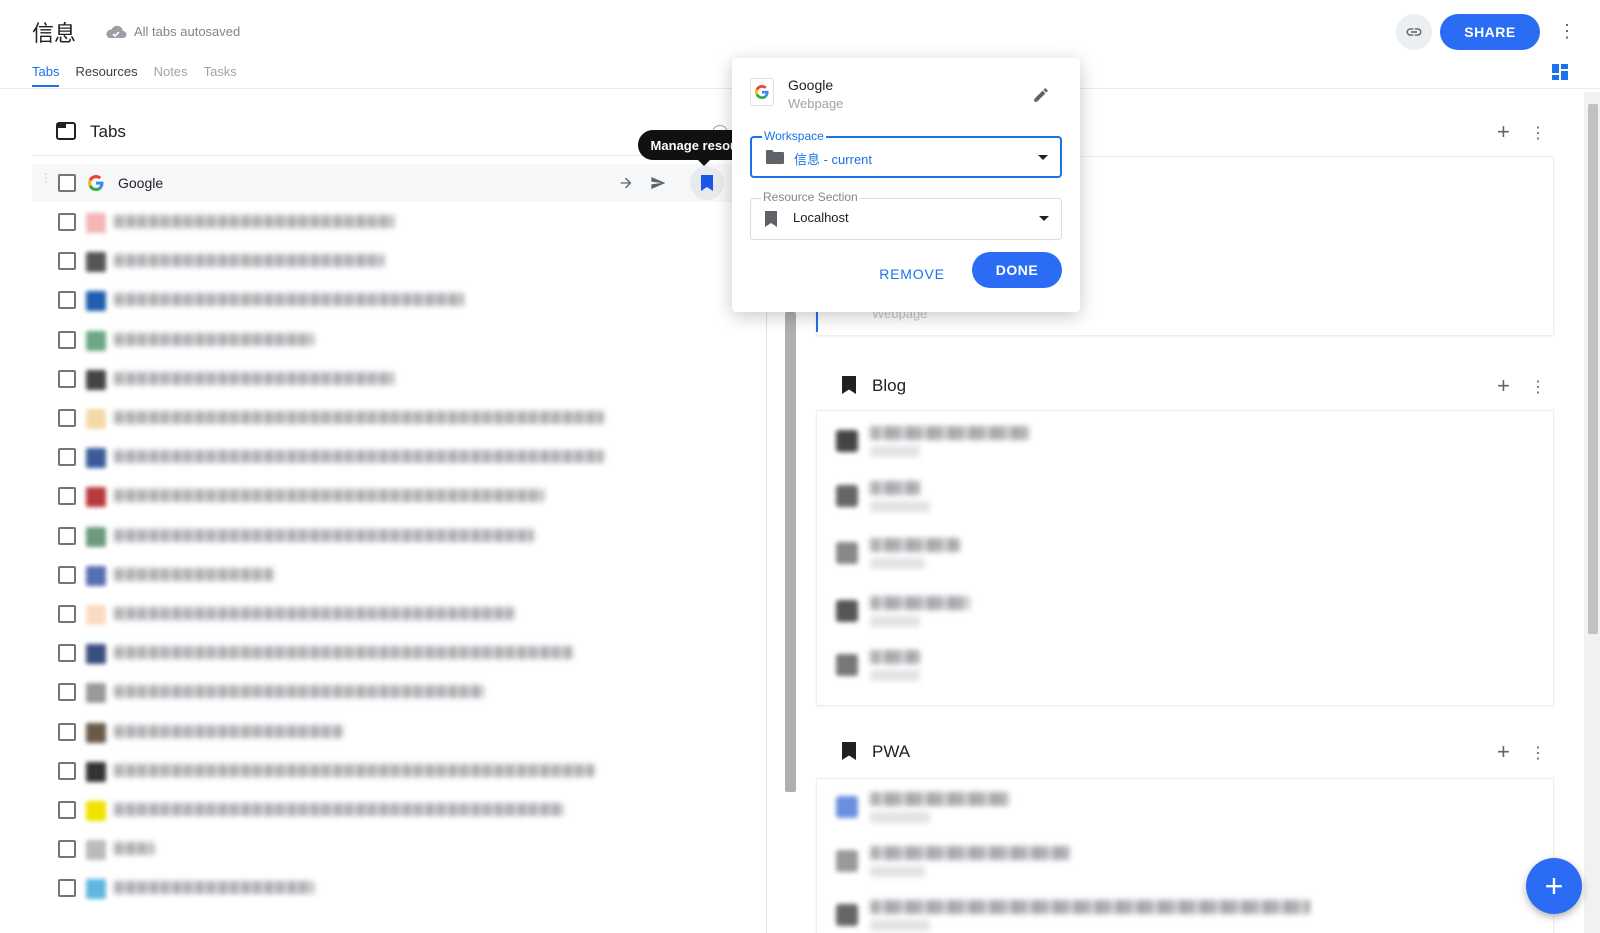 The width and height of the screenshot is (1600, 933). I want to click on section-title-pwa: PWA, so click(891, 752).